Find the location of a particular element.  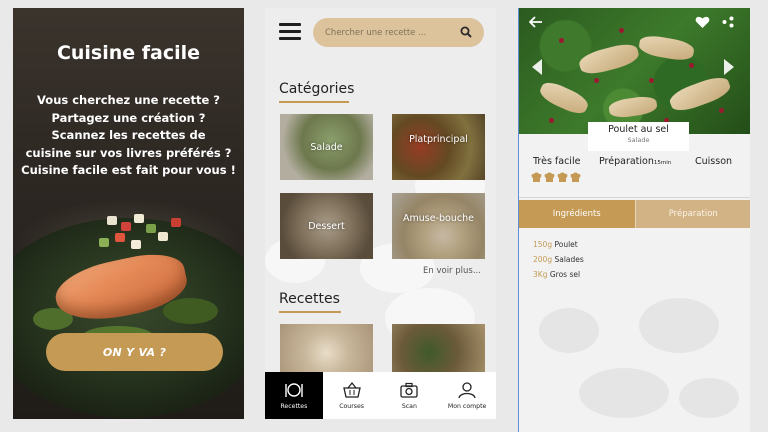

category-card-plat-principal: Platprincipal is located at coordinates (438, 147).